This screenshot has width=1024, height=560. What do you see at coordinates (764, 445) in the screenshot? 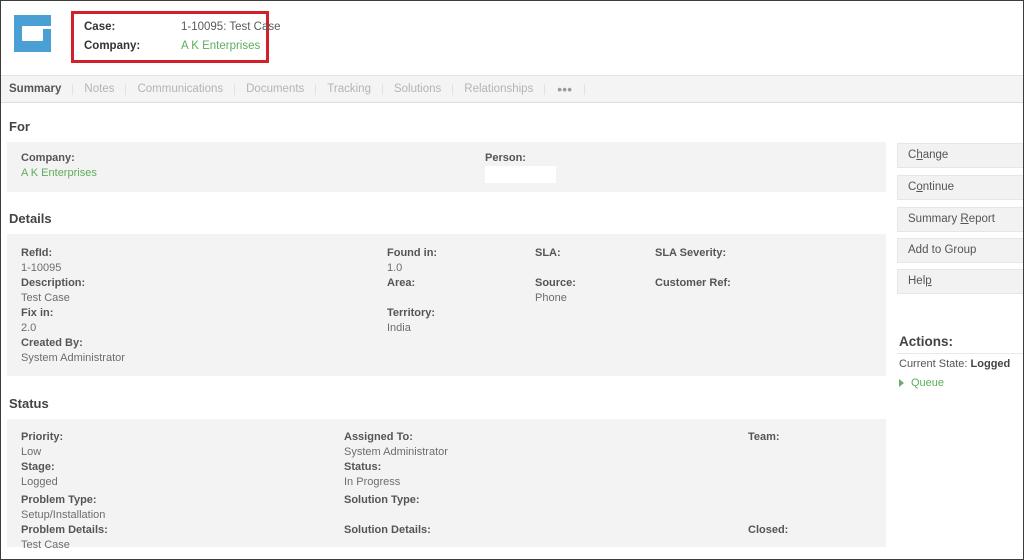
I see `field-team: Team:` at bounding box center [764, 445].